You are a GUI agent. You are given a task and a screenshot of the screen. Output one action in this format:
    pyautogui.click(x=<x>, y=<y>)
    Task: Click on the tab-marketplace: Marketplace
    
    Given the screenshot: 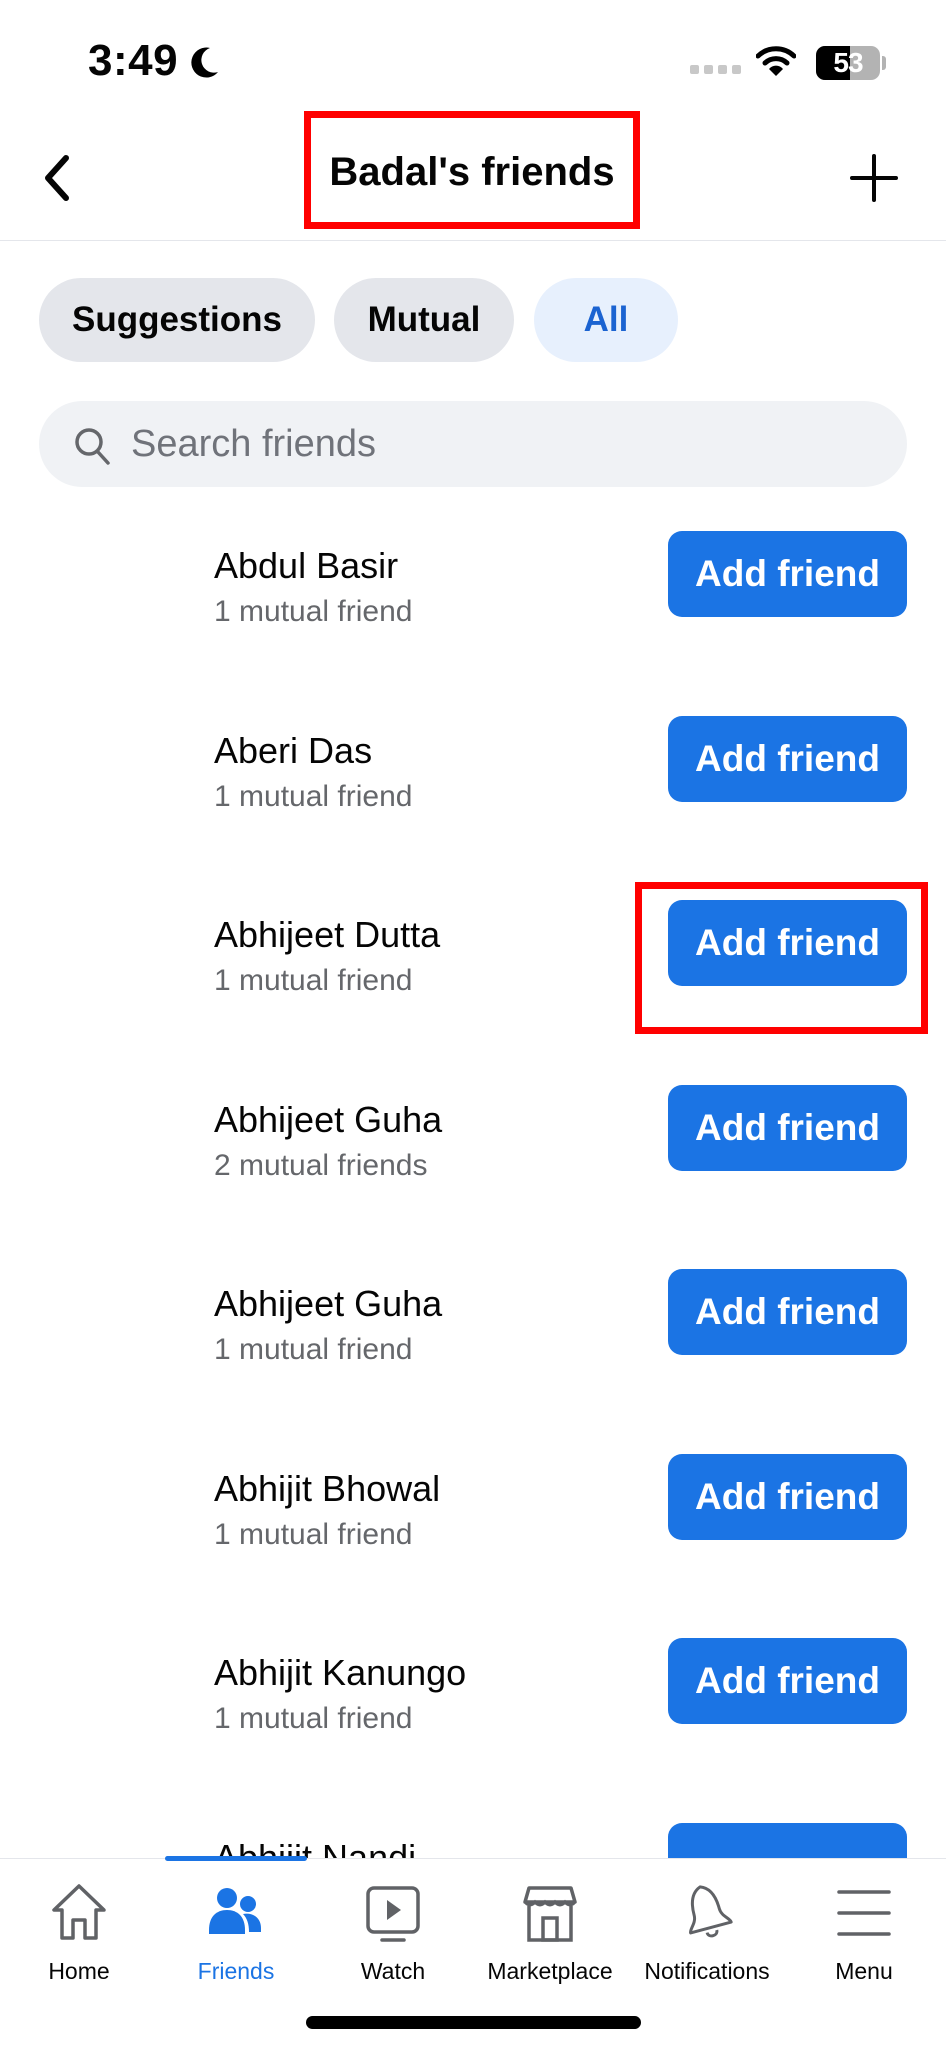 What is the action you would take?
    pyautogui.click(x=550, y=1940)
    